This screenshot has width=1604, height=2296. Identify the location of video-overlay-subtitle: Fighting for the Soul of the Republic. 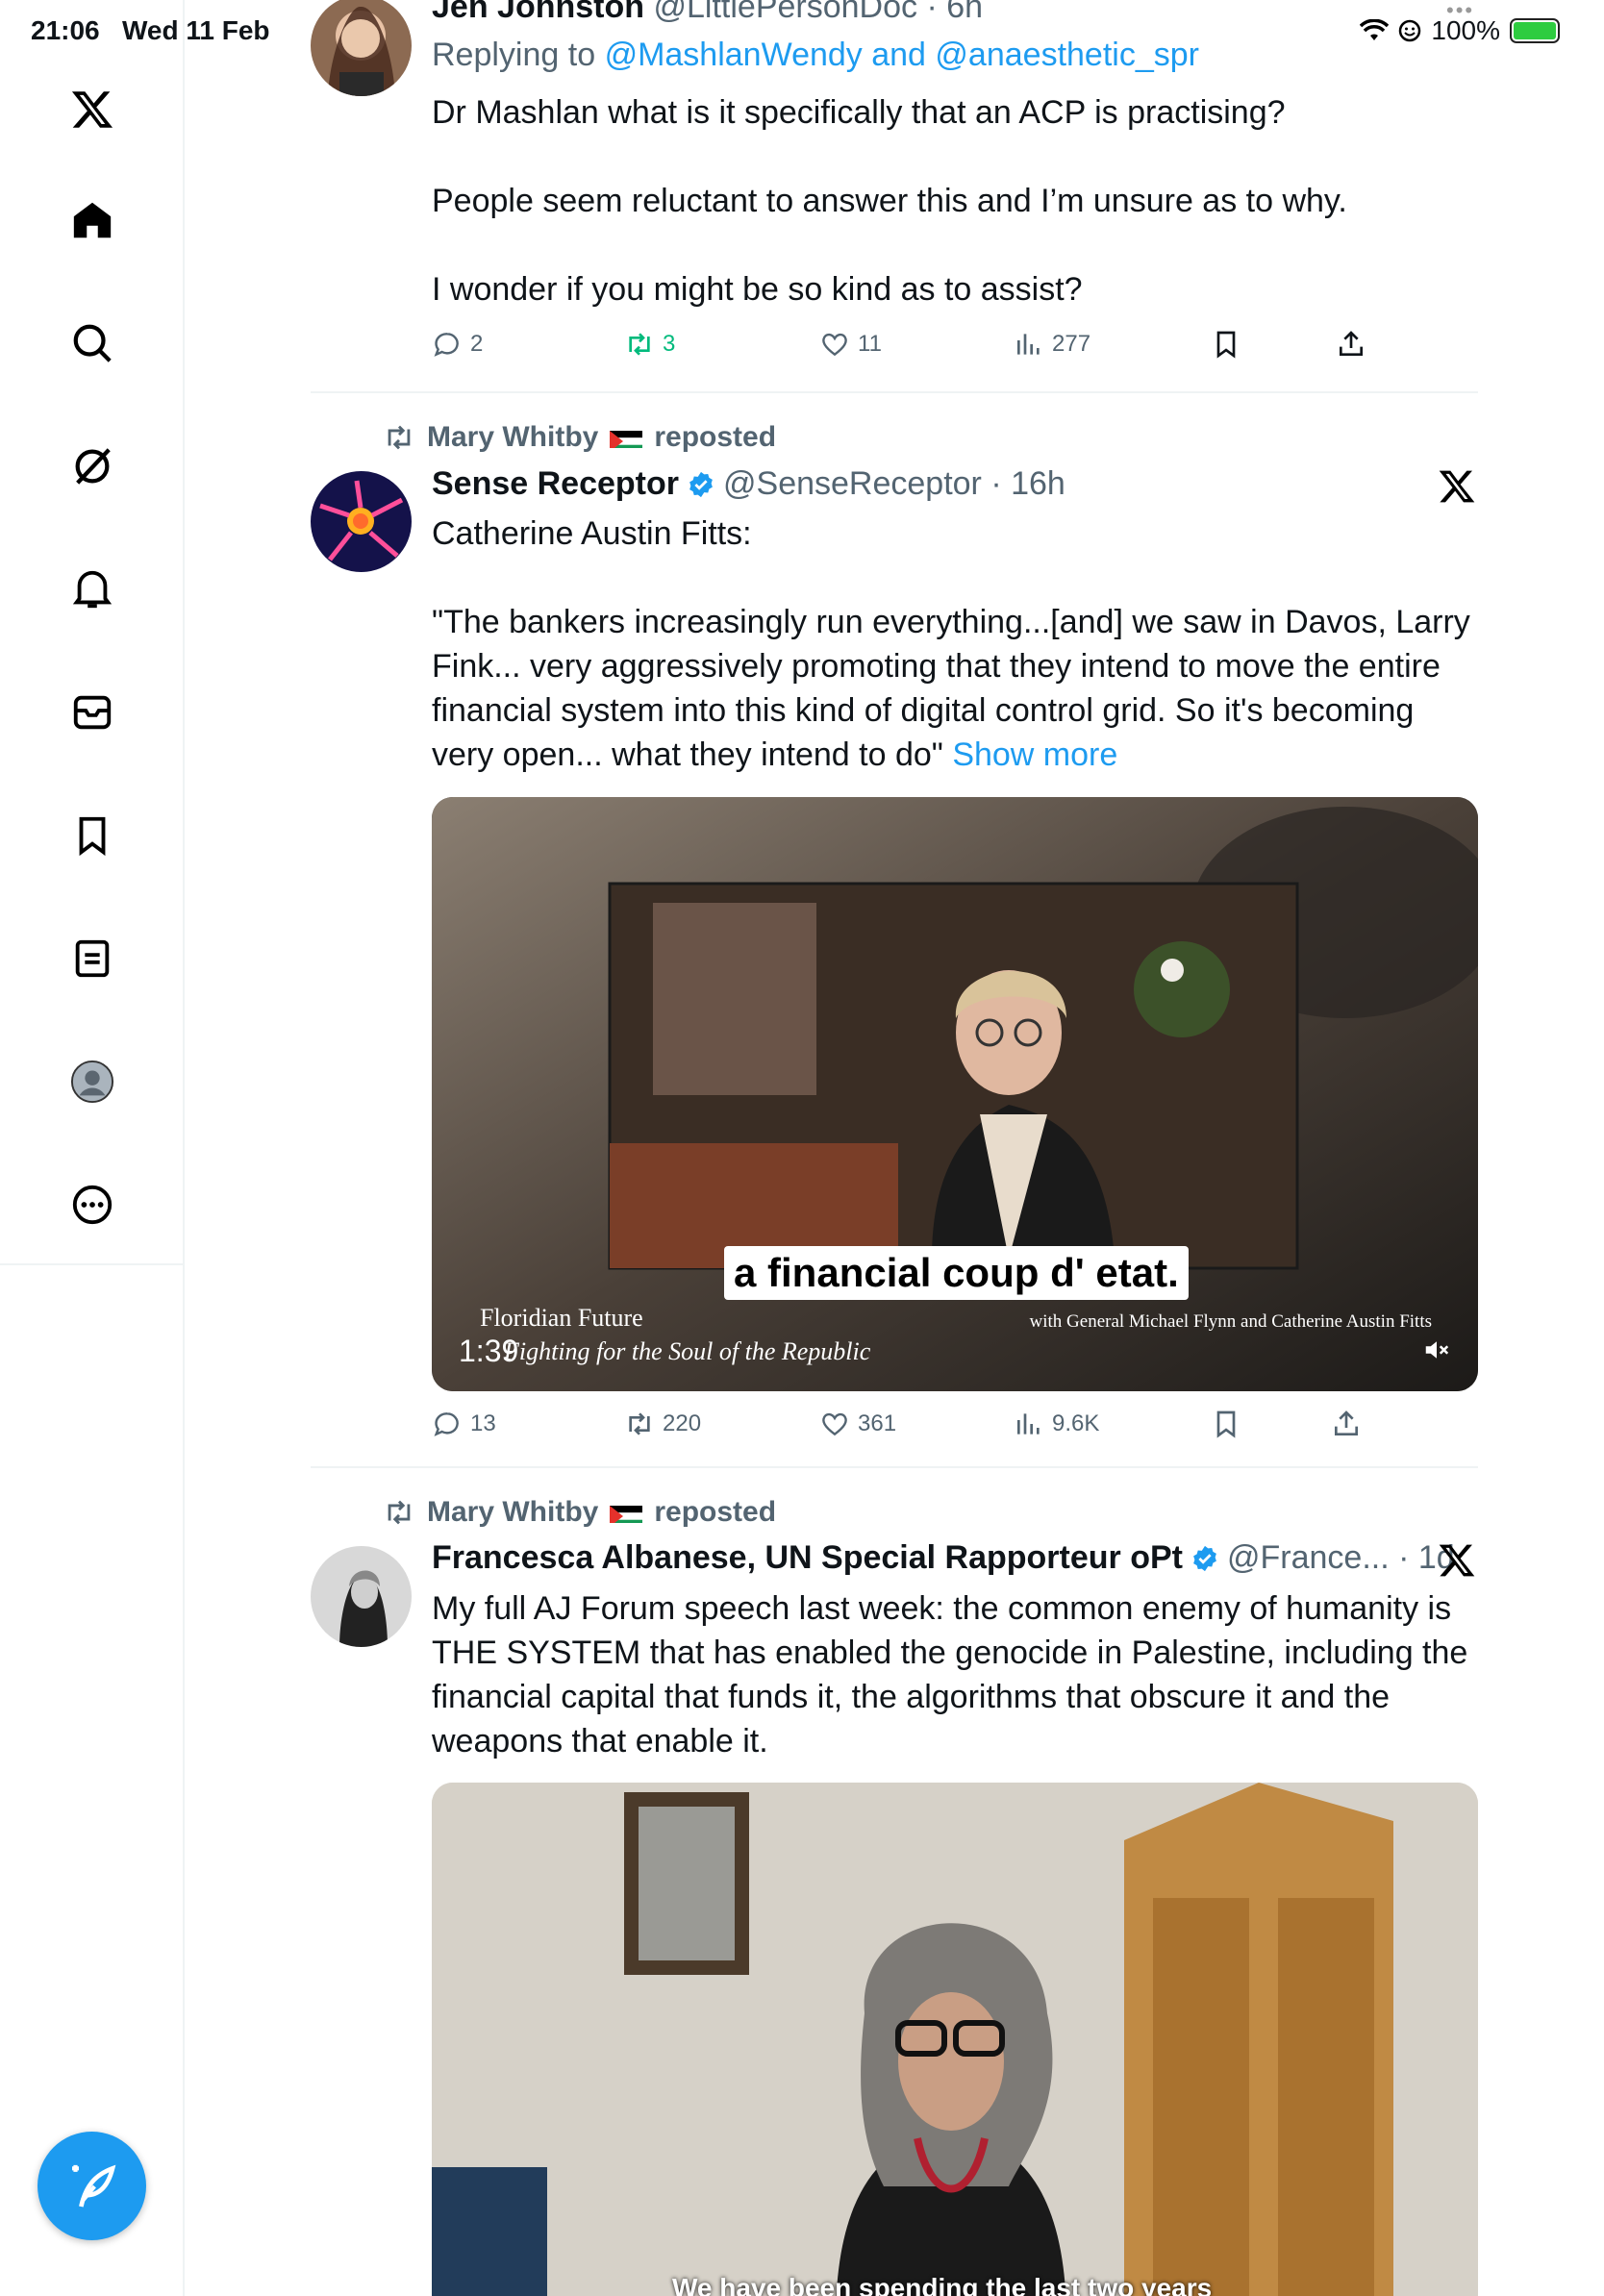
(687, 1351).